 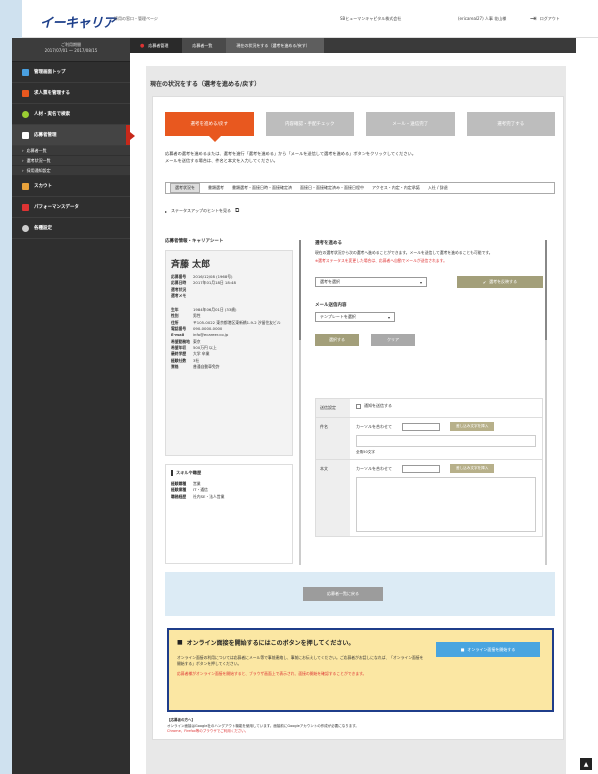 What do you see at coordinates (43, 228) in the screenshot?
I see `sidebar-item-label: 各種設定` at bounding box center [43, 228].